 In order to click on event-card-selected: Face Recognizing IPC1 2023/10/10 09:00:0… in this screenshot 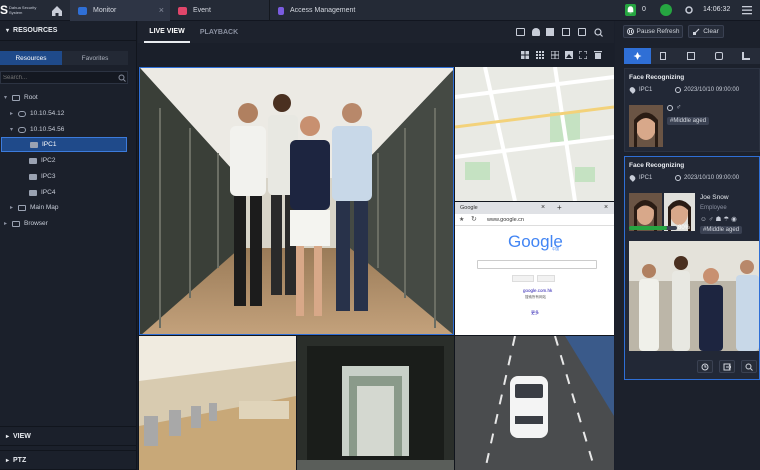, I will do `click(692, 268)`.